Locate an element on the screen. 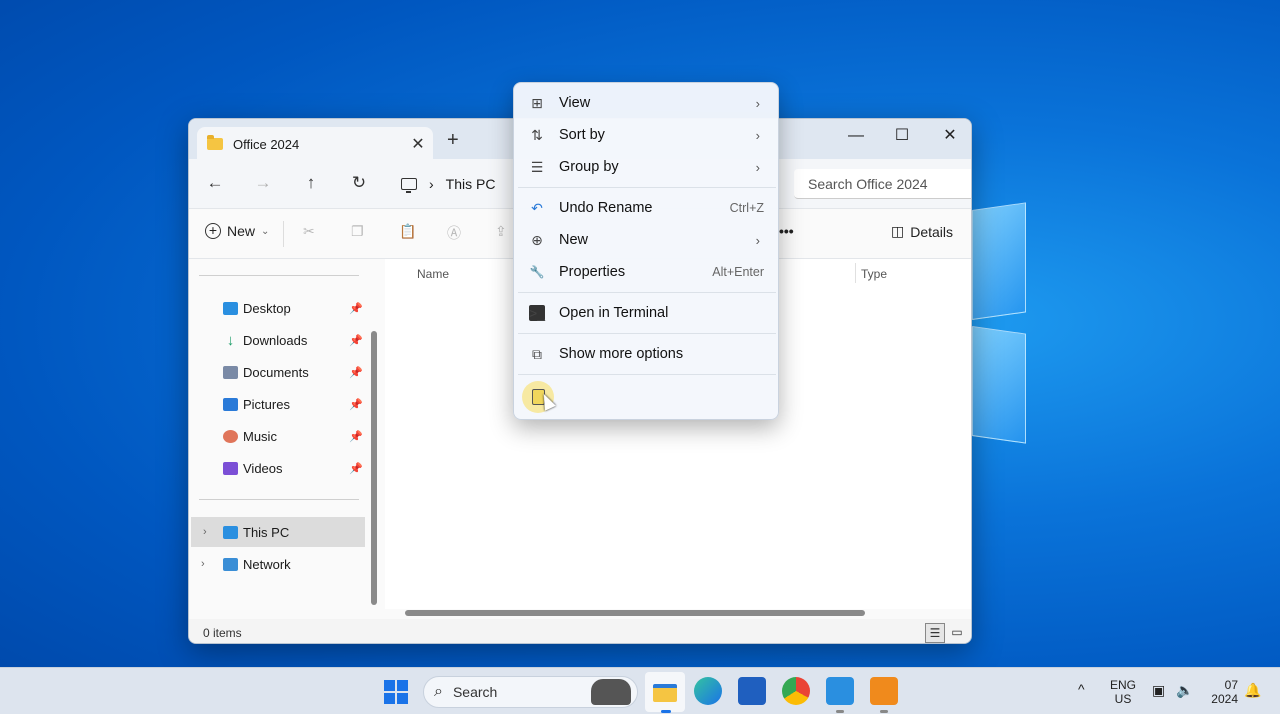 The height and width of the screenshot is (714, 1280). network-icon is located at coordinates (230, 564).